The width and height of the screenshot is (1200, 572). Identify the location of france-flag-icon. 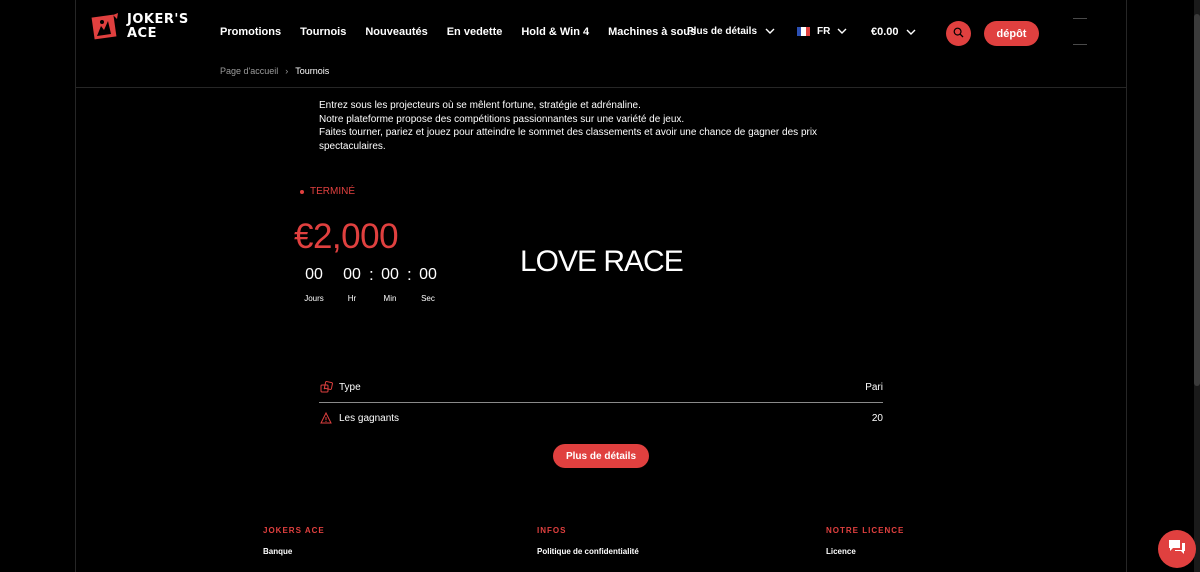
(803, 31).